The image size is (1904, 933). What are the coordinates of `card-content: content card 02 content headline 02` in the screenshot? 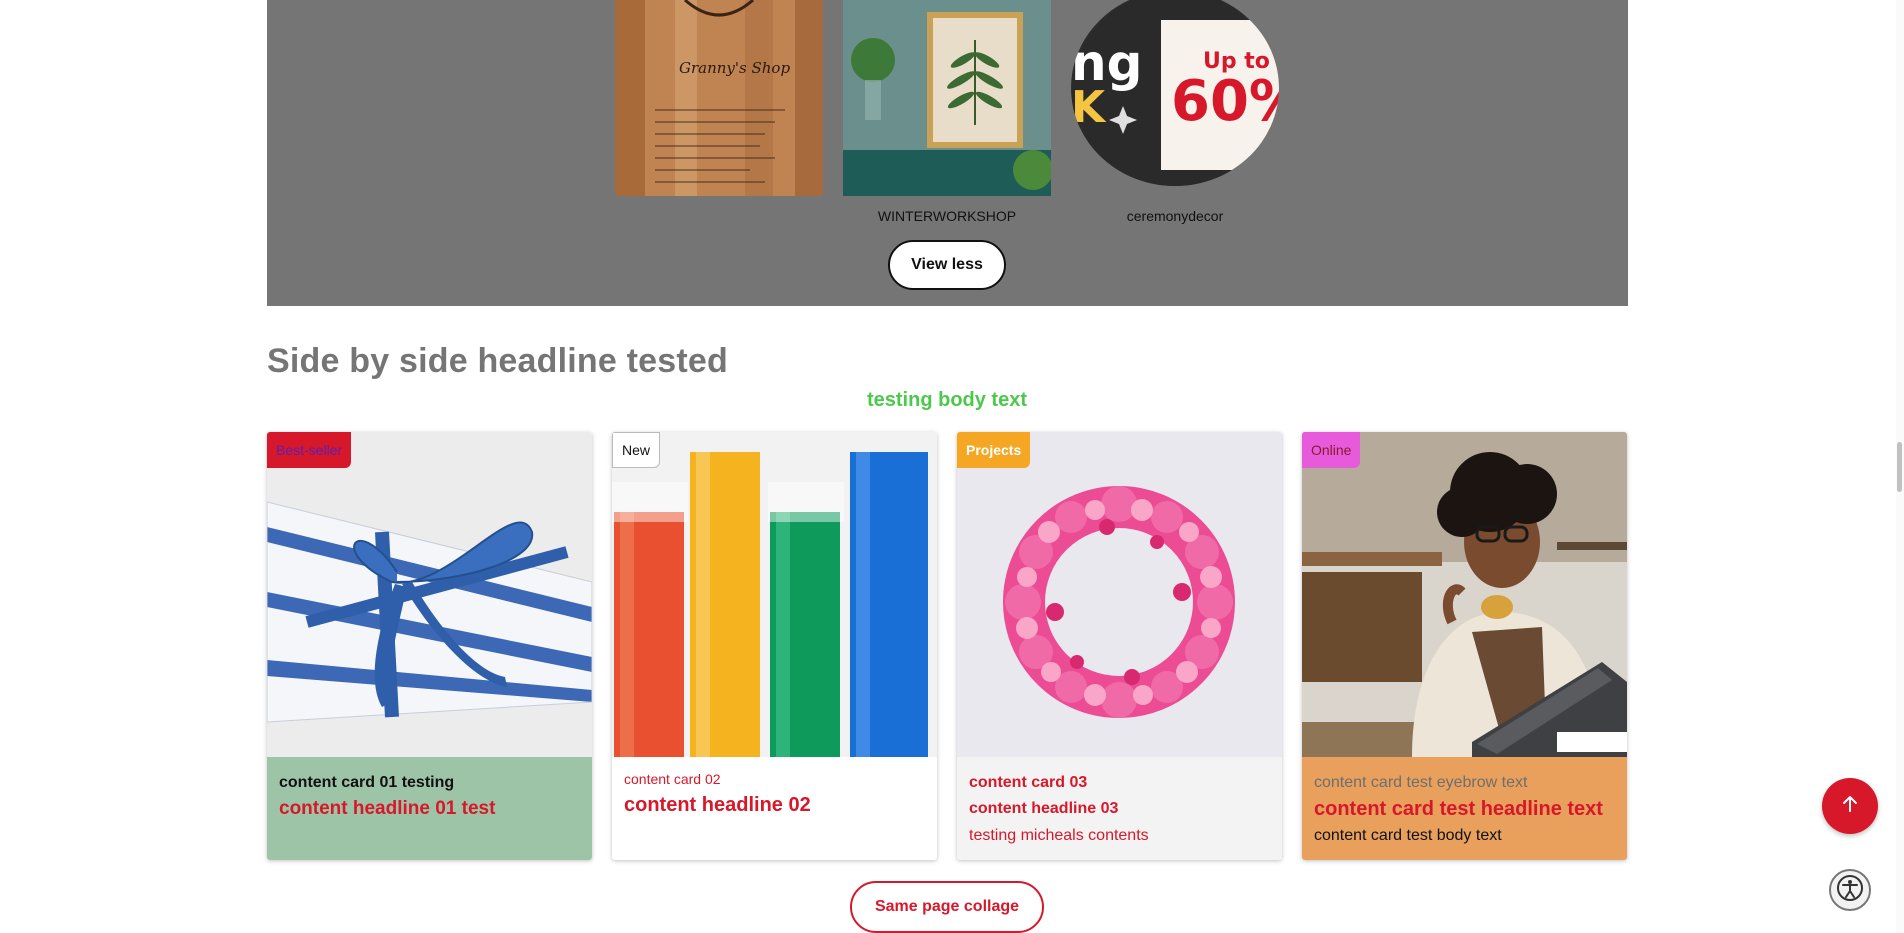 It's located at (774, 808).